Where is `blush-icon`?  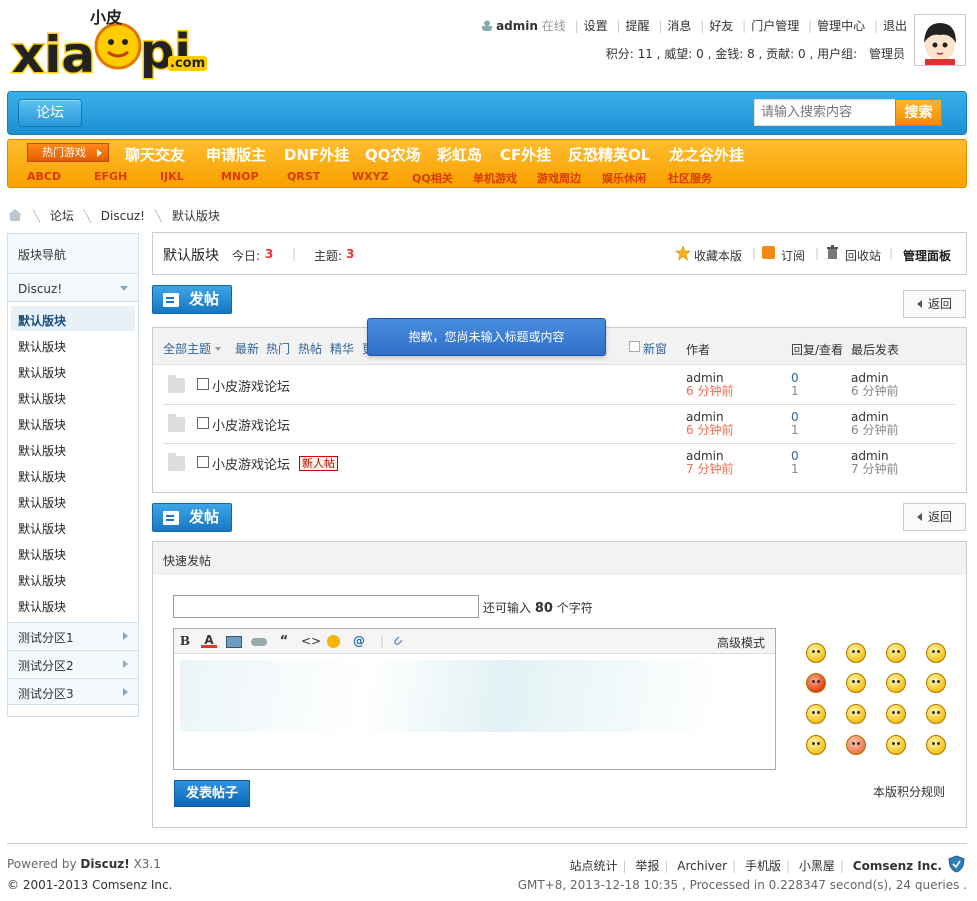 blush-icon is located at coordinates (856, 745).